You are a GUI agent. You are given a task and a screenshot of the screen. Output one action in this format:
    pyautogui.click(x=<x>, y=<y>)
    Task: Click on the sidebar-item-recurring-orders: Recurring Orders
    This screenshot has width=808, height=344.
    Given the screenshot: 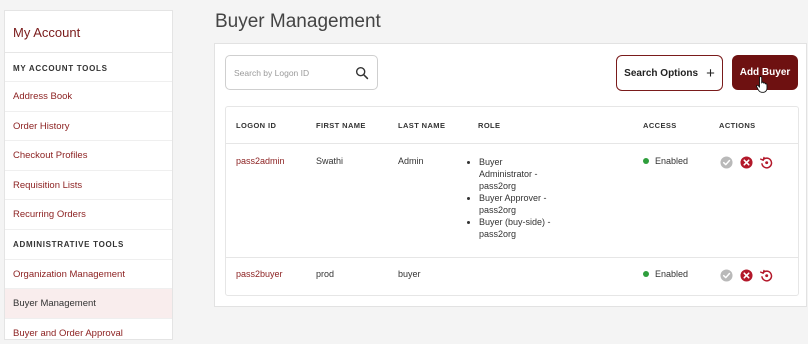 What is the action you would take?
    pyautogui.click(x=88, y=215)
    